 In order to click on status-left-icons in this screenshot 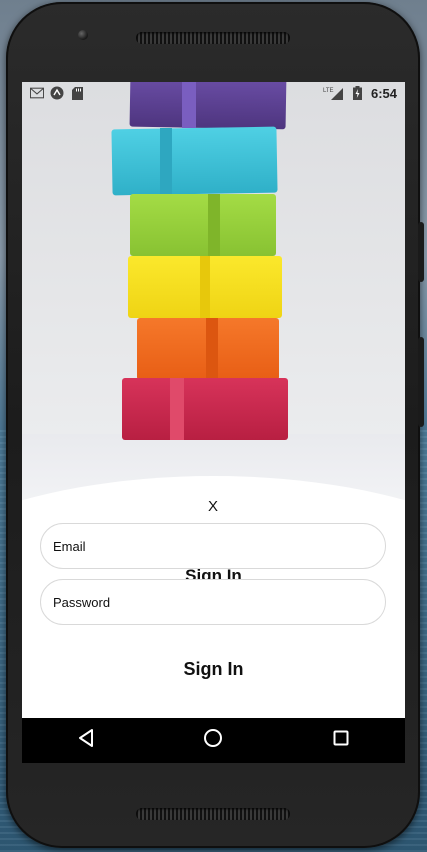, I will do `click(57, 93)`.